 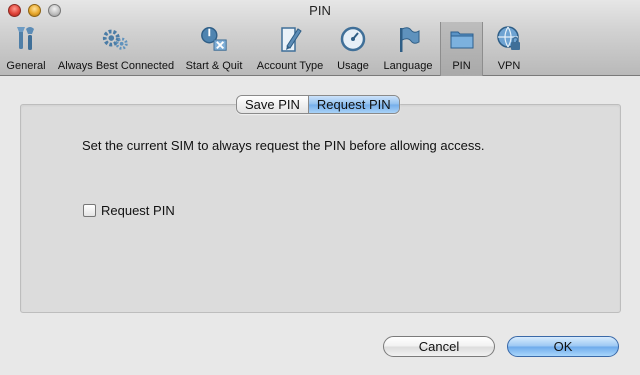 I want to click on request-pin-checkbox-row: Request PIN, so click(x=129, y=210).